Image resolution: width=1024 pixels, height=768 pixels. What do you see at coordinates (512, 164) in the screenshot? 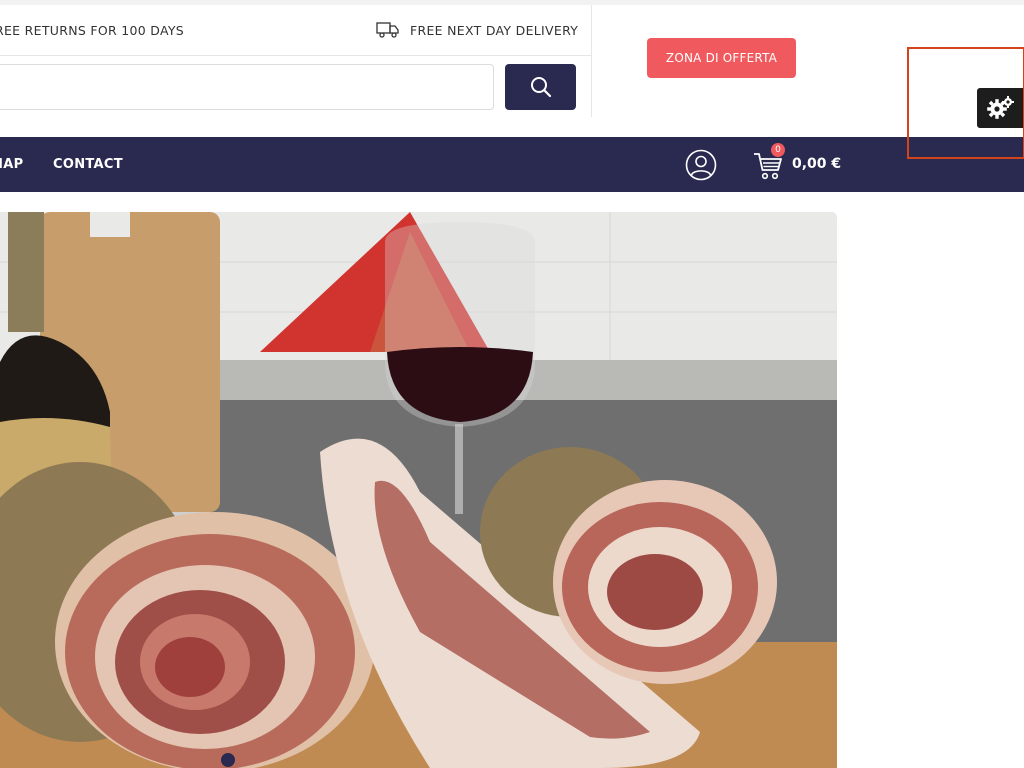
I see `main-navigation: MAP CONTACT 0,00 €` at bounding box center [512, 164].